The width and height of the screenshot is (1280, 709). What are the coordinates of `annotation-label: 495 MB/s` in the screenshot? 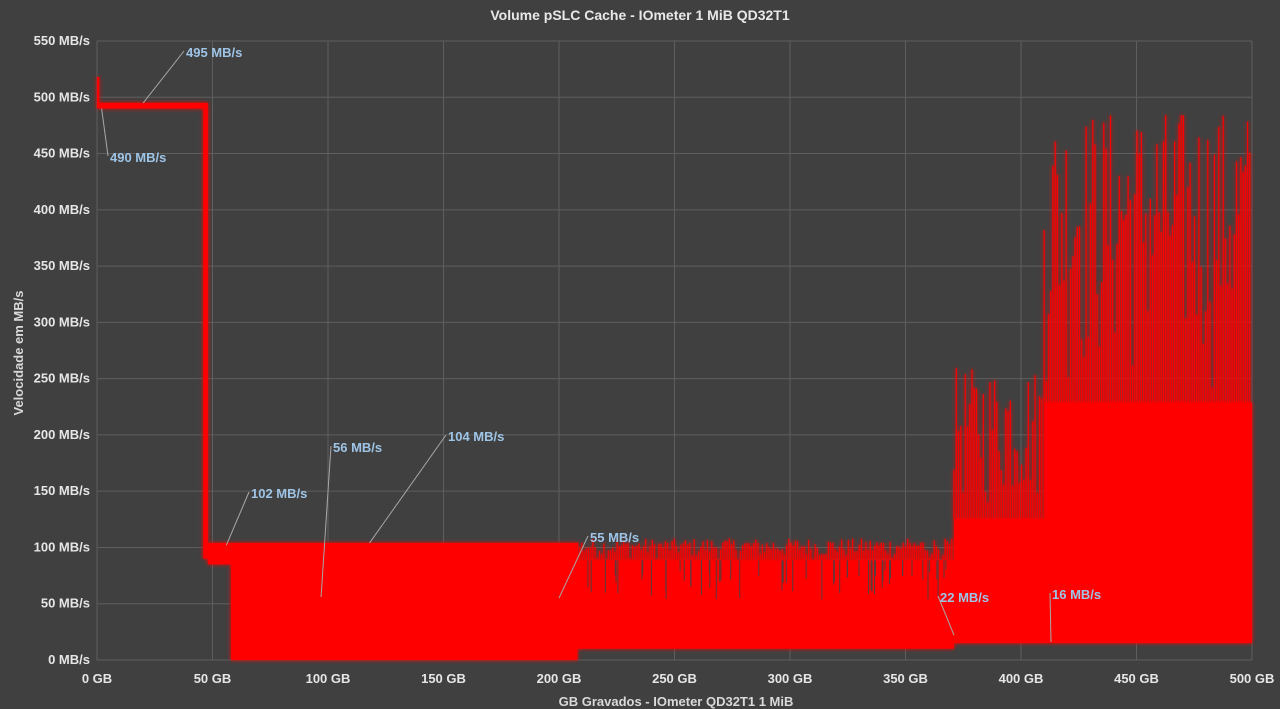 It's located at (214, 52).